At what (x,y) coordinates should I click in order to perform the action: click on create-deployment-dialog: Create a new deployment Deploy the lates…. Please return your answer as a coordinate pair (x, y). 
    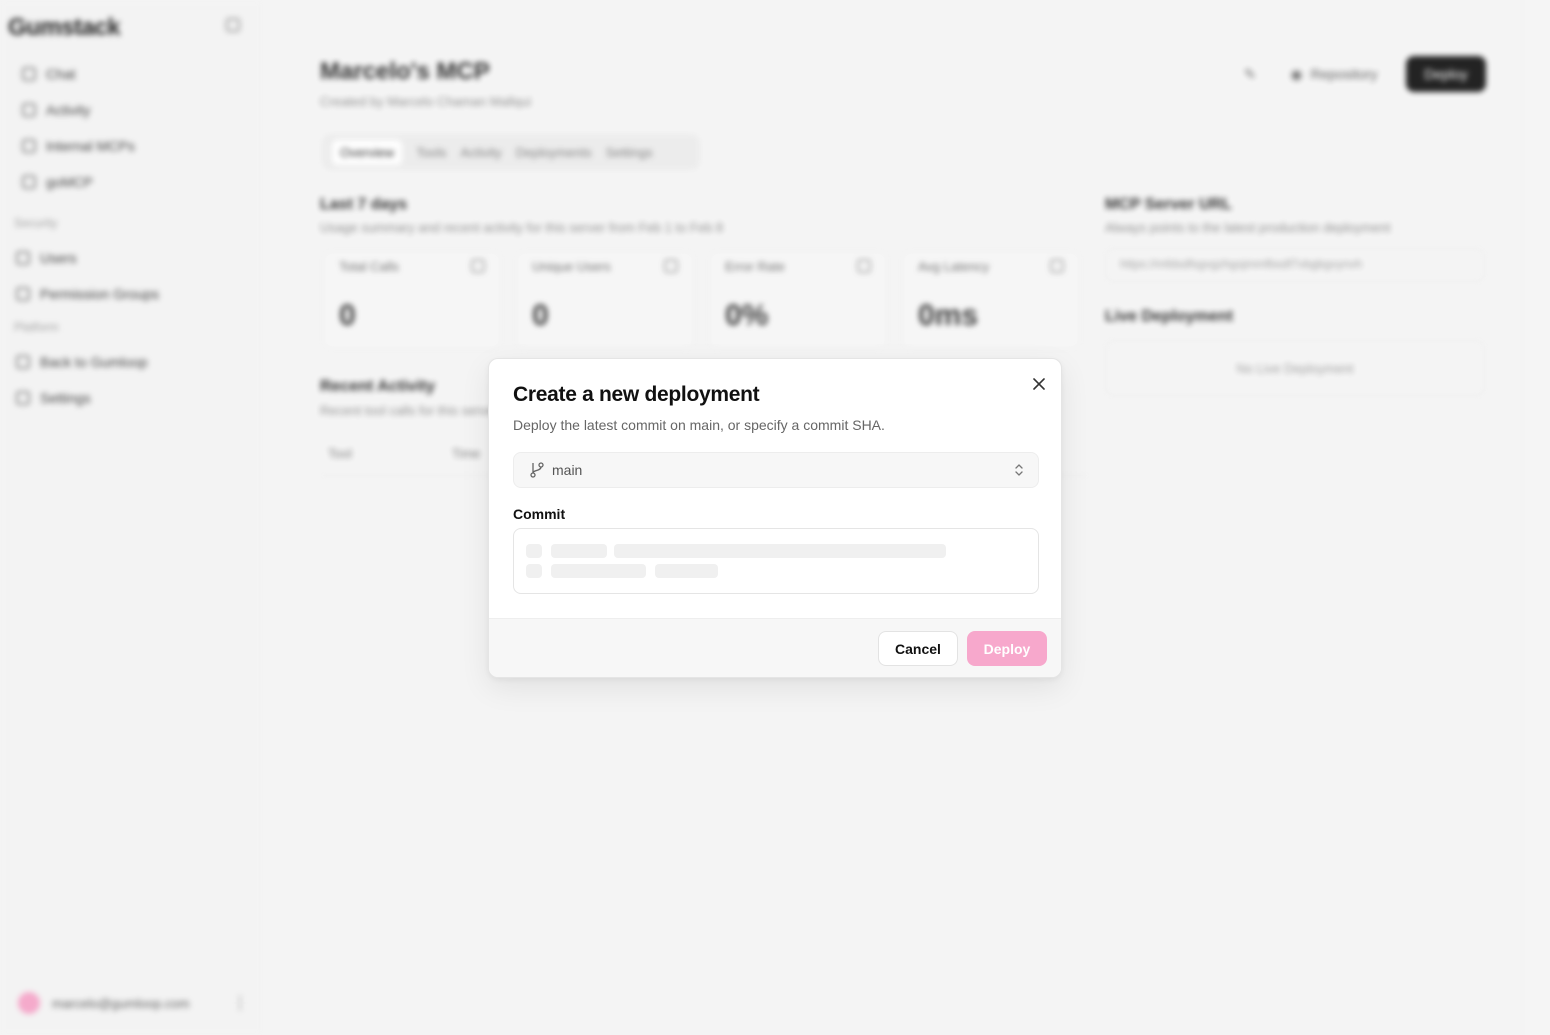
    Looking at the image, I should click on (775, 518).